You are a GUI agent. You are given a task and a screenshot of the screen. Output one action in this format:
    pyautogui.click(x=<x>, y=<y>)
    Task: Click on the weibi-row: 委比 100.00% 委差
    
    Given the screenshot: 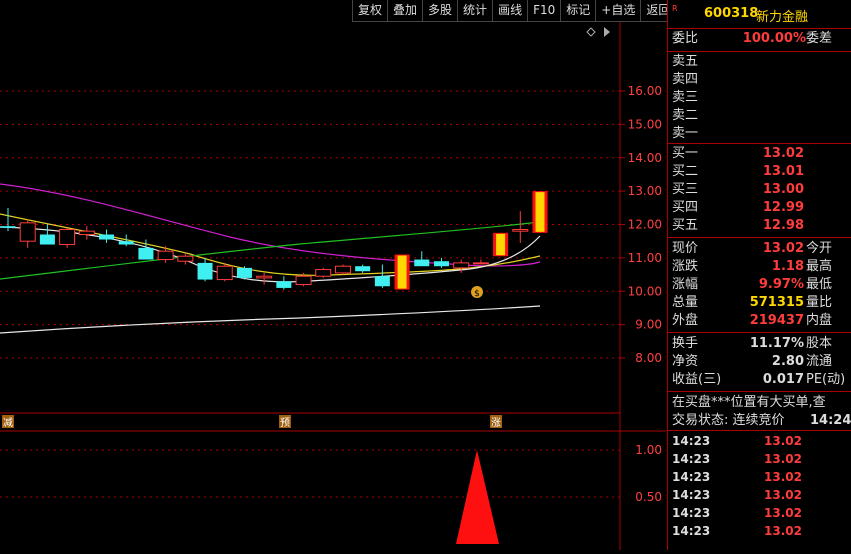 What is the action you would take?
    pyautogui.click(x=759, y=39)
    